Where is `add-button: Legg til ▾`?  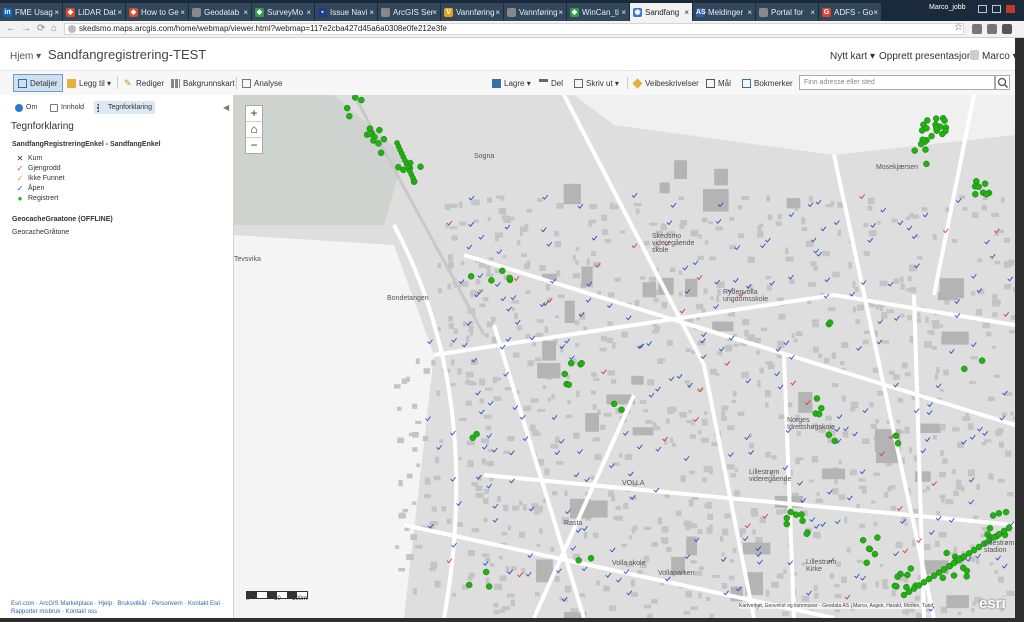 add-button: Legg til ▾ is located at coordinates (89, 83).